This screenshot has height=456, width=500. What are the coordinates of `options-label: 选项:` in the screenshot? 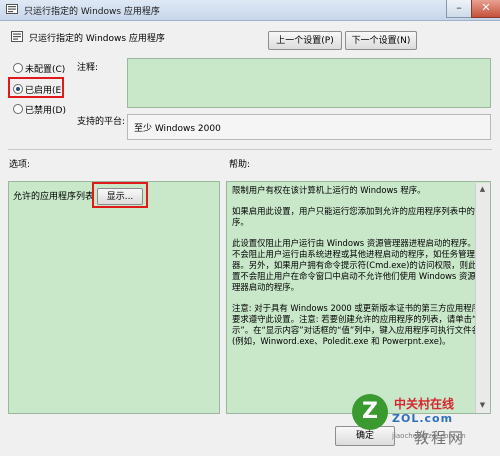 It's located at (20, 165).